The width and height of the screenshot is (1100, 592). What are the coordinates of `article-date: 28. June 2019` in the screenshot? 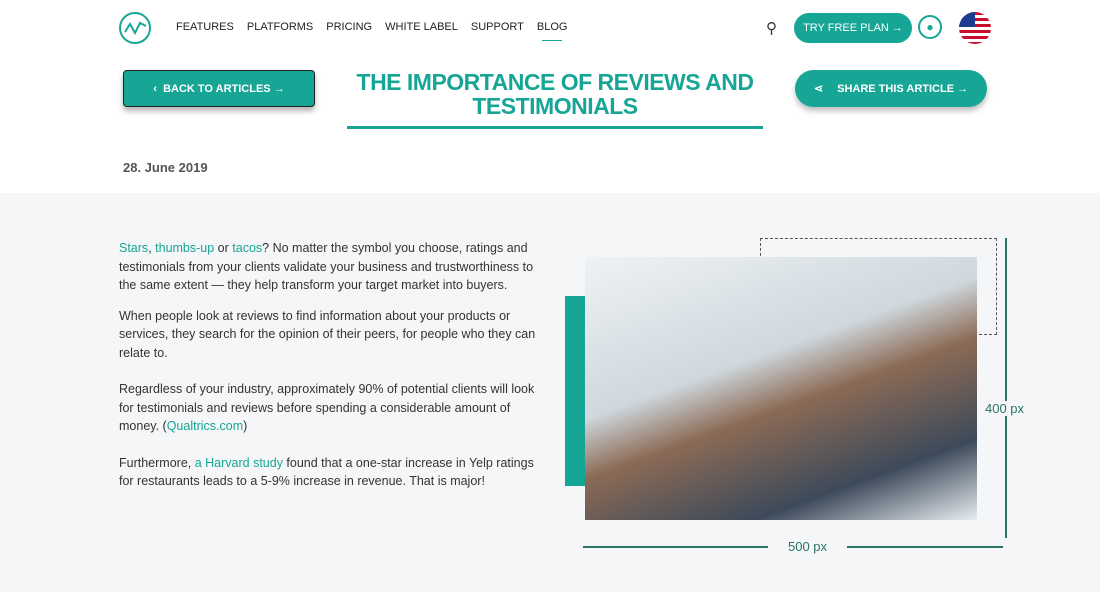 It's located at (165, 167).